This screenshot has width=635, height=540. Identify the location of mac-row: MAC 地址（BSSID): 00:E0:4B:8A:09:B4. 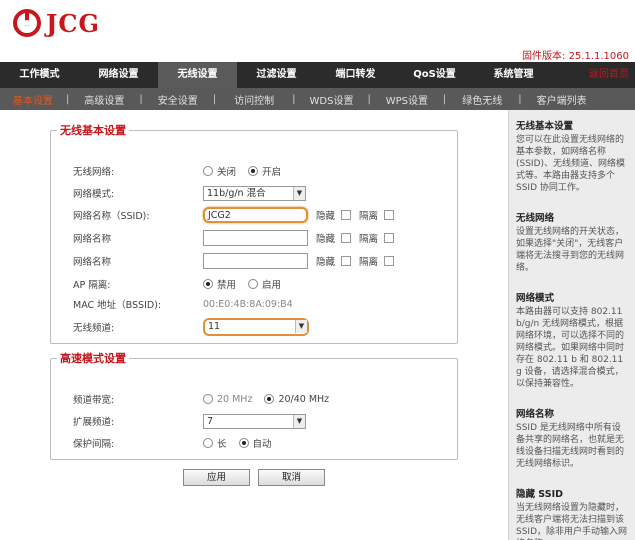
(263, 304).